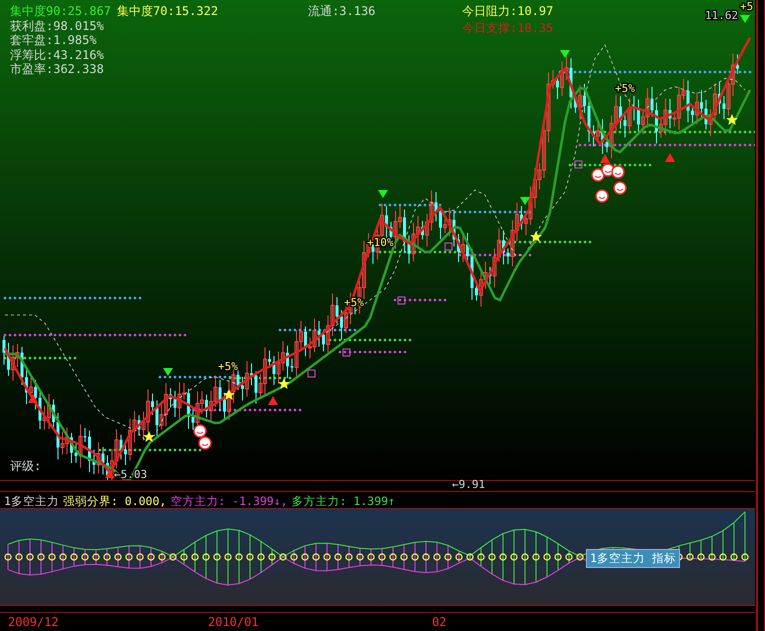 The width and height of the screenshot is (765, 631). Describe the element at coordinates (625, 88) in the screenshot. I see `percent-label: +5%` at that location.